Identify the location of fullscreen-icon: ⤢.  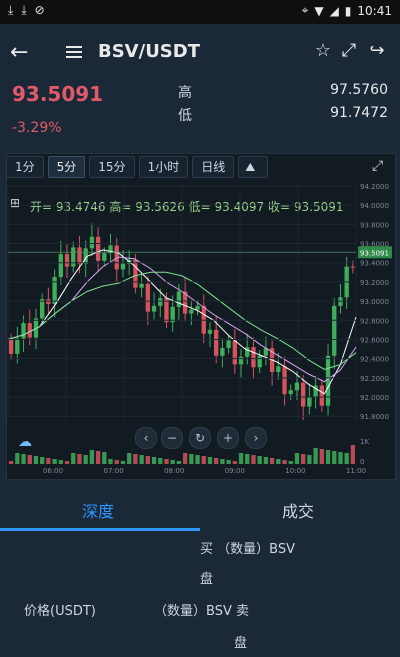
(349, 51).